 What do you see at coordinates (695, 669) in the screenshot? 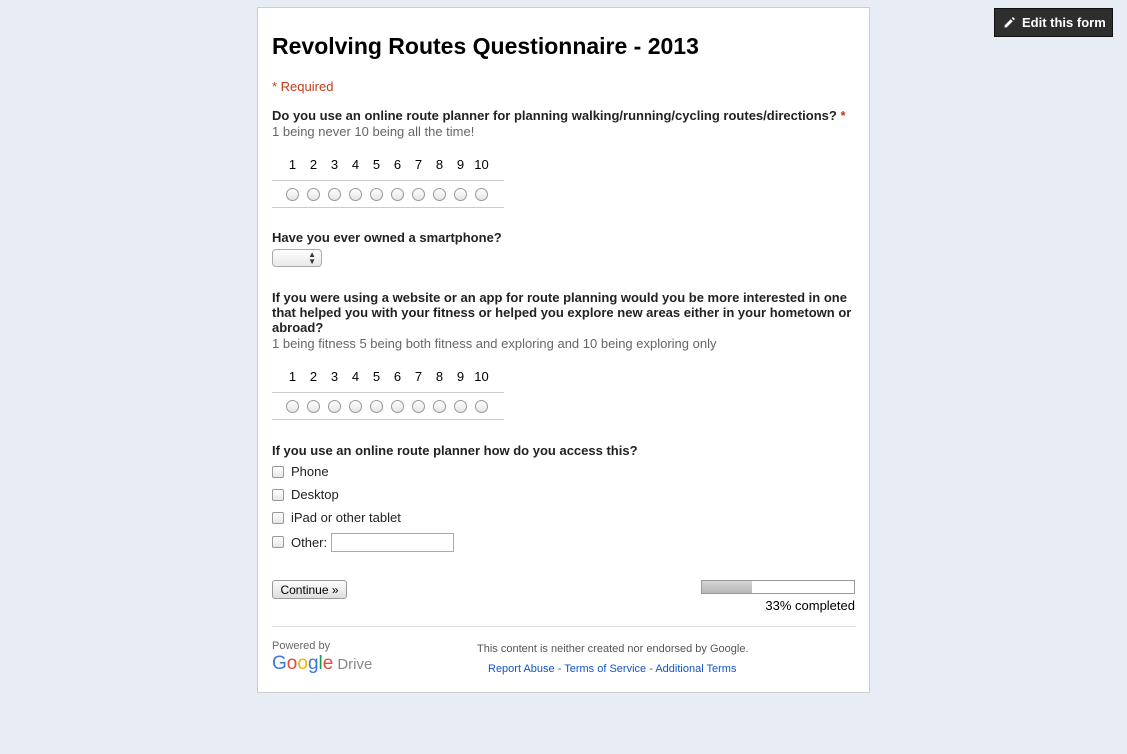
I see `additional-terms-link: Additional Terms` at bounding box center [695, 669].